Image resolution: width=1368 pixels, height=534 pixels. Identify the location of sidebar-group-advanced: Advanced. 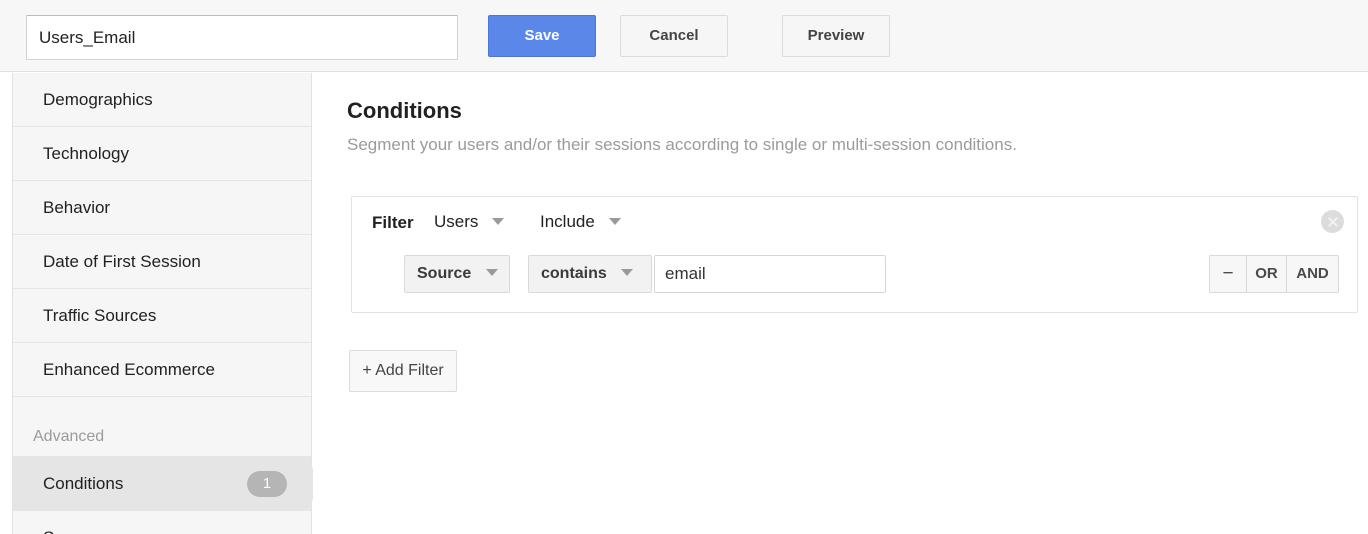
(162, 427).